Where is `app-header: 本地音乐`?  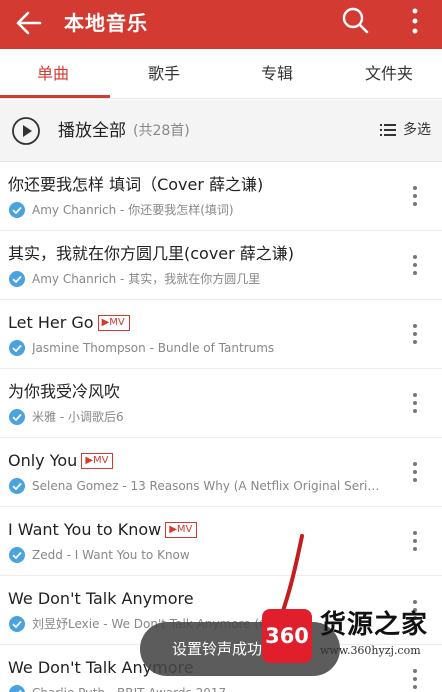 app-header: 本地音乐 is located at coordinates (221, 24).